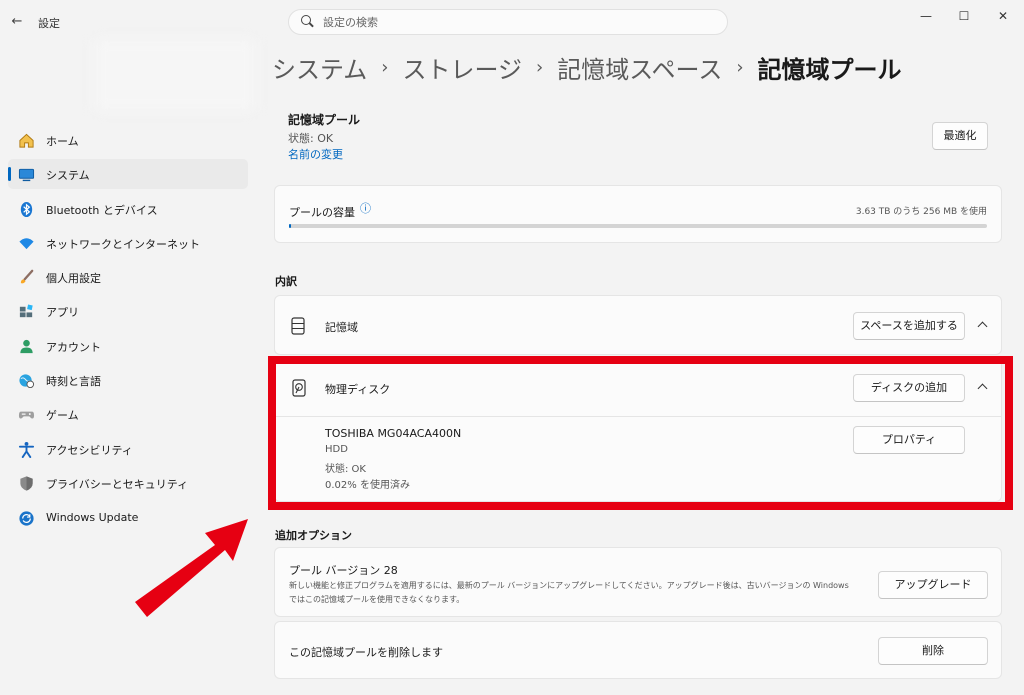 The width and height of the screenshot is (1024, 695). I want to click on system-icon, so click(26, 175).